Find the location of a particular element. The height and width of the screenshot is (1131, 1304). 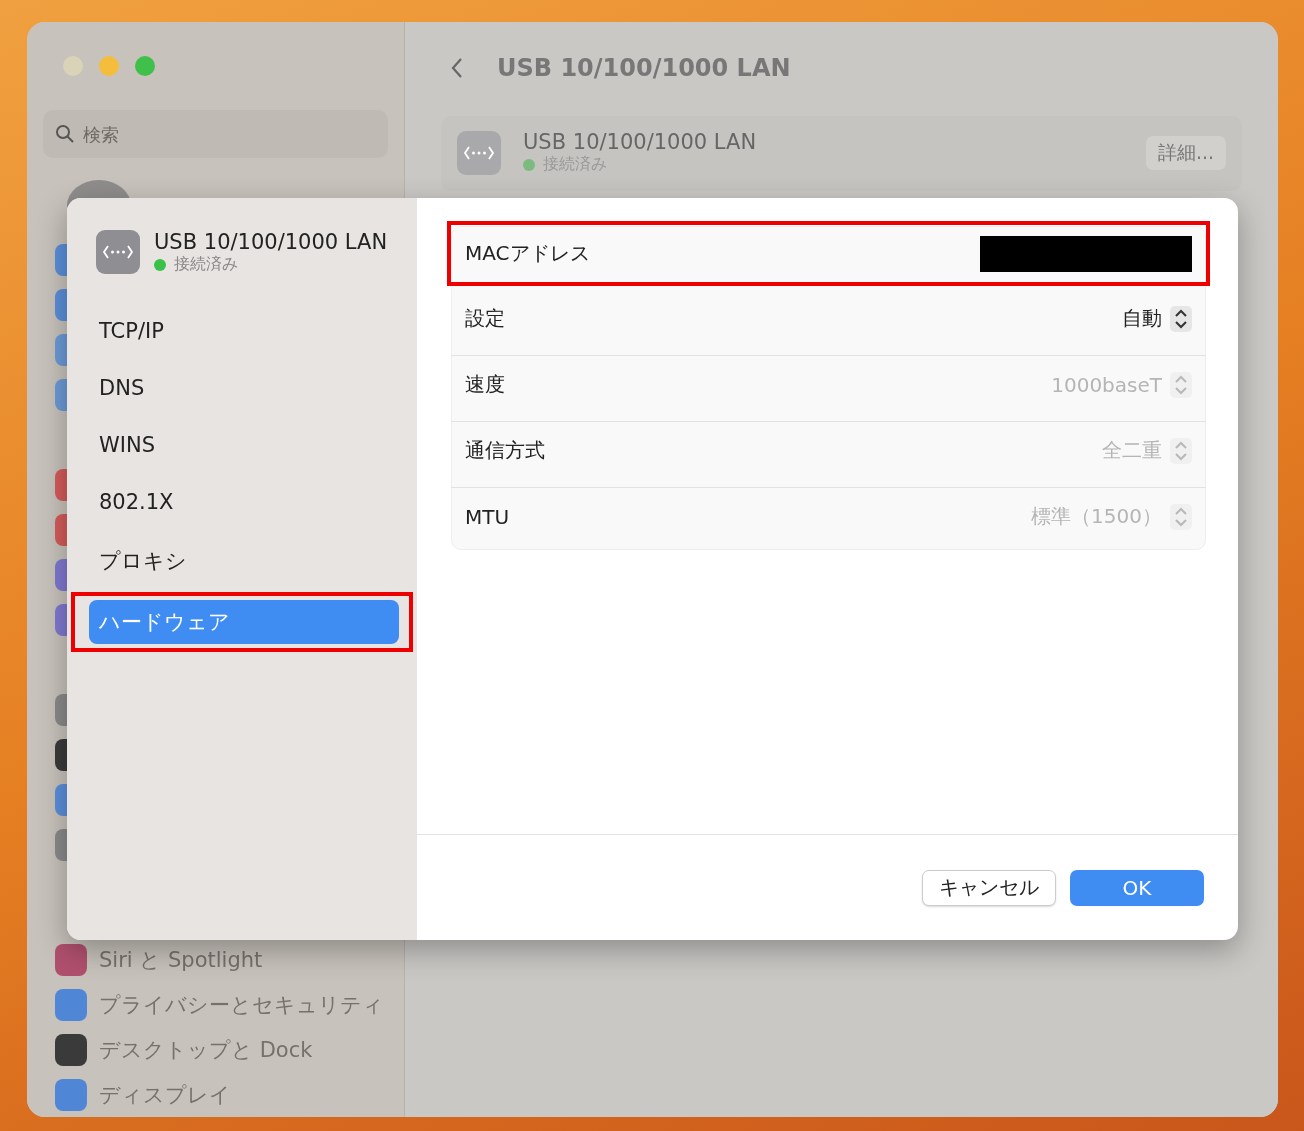

nav-item: ハードウェア is located at coordinates (244, 622).